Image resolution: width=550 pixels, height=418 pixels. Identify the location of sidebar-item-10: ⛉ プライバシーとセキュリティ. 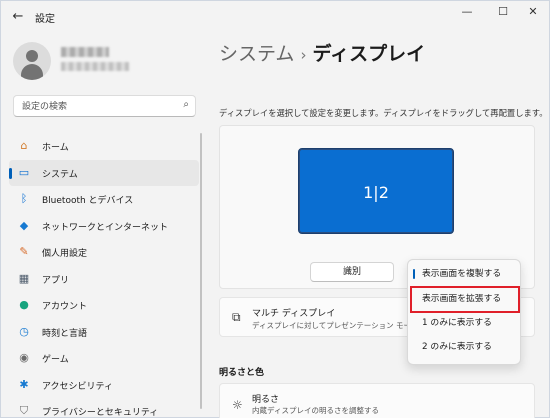
(104, 408).